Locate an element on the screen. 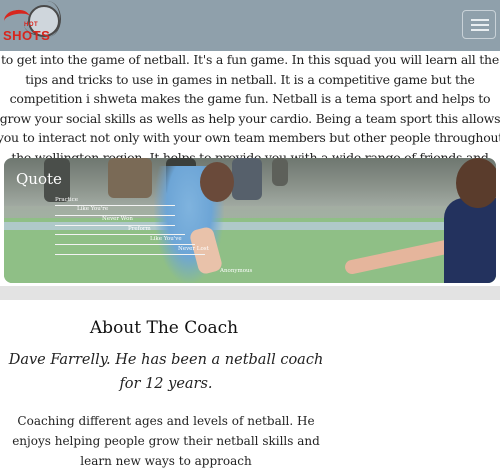 This screenshot has width=500, height=471. quote-word: Preform is located at coordinates (139, 229).